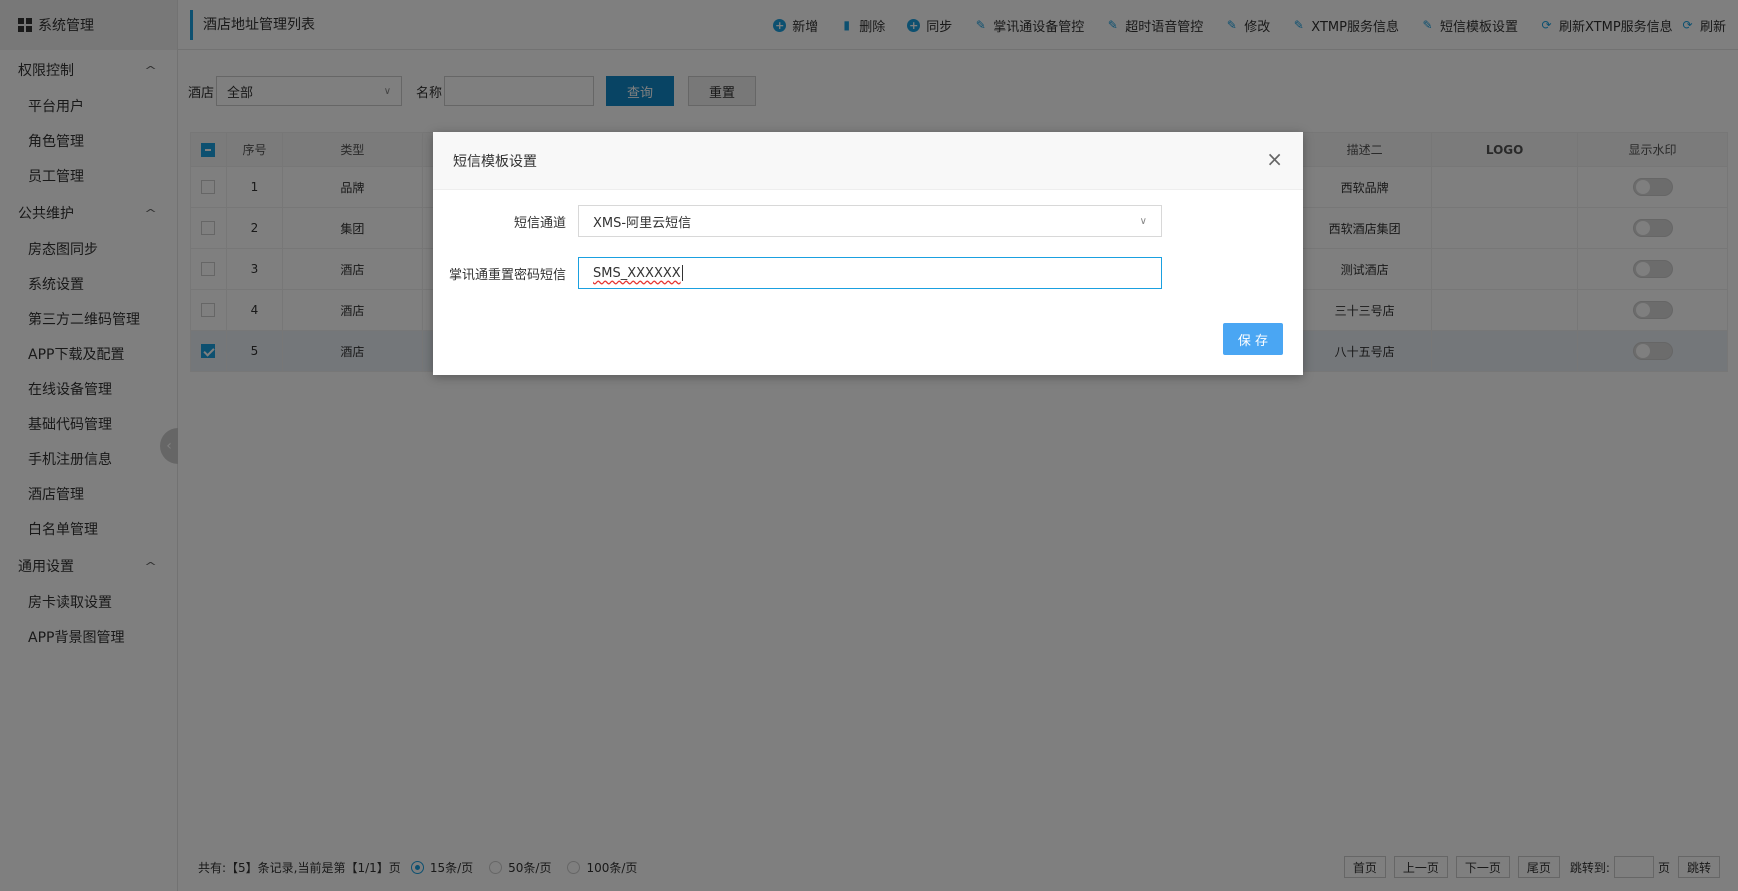 This screenshot has height=891, width=1738. I want to click on dialog-header: 短信模板设置 ×, so click(868, 161).